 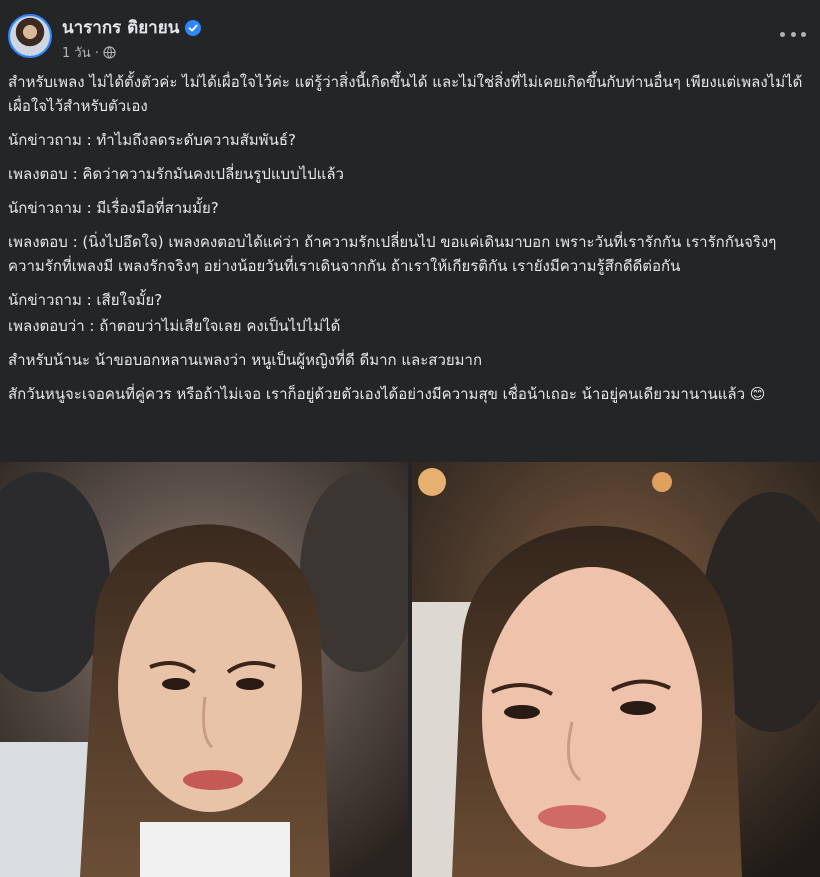 I want to click on post-paragraph: นักข่าวถาม : เสียใจมั้ย?, so click(x=85, y=300).